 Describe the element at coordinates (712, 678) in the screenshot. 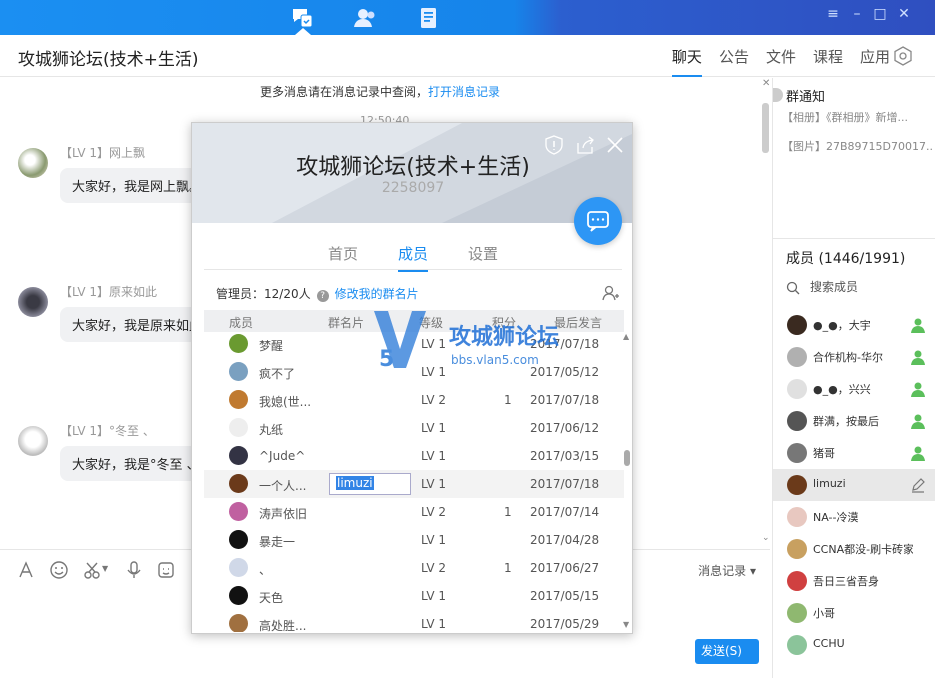

I see `send-dropdown-icon: ▼` at that location.